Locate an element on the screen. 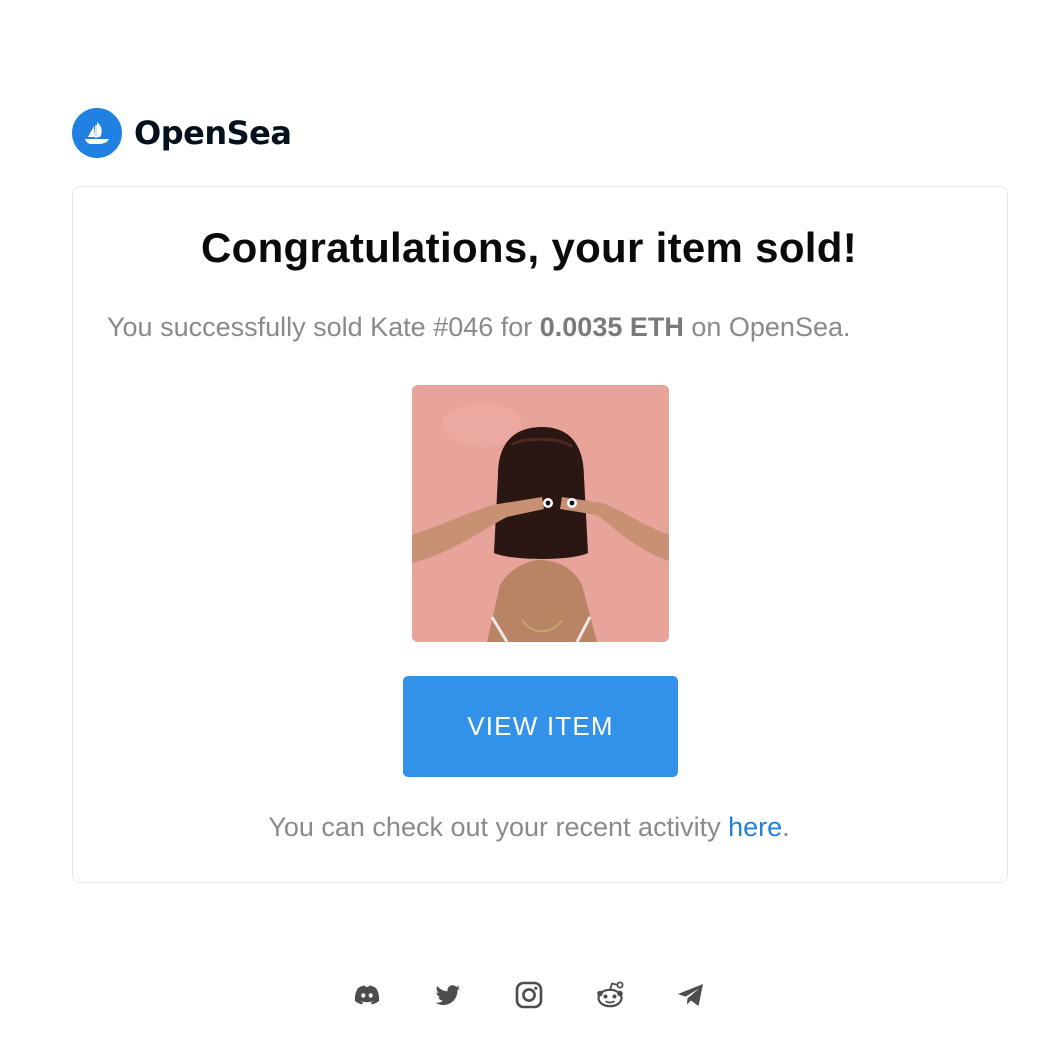  activity-prefix: You can check out your recent activity is located at coordinates (498, 827).